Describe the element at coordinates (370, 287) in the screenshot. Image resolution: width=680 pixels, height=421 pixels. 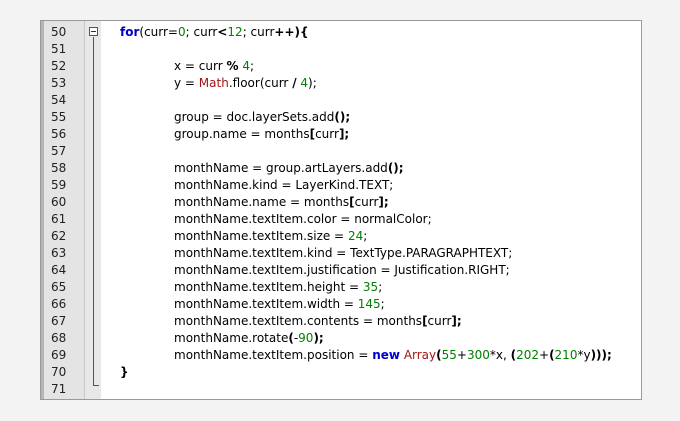
I see `code-token: 35` at that location.